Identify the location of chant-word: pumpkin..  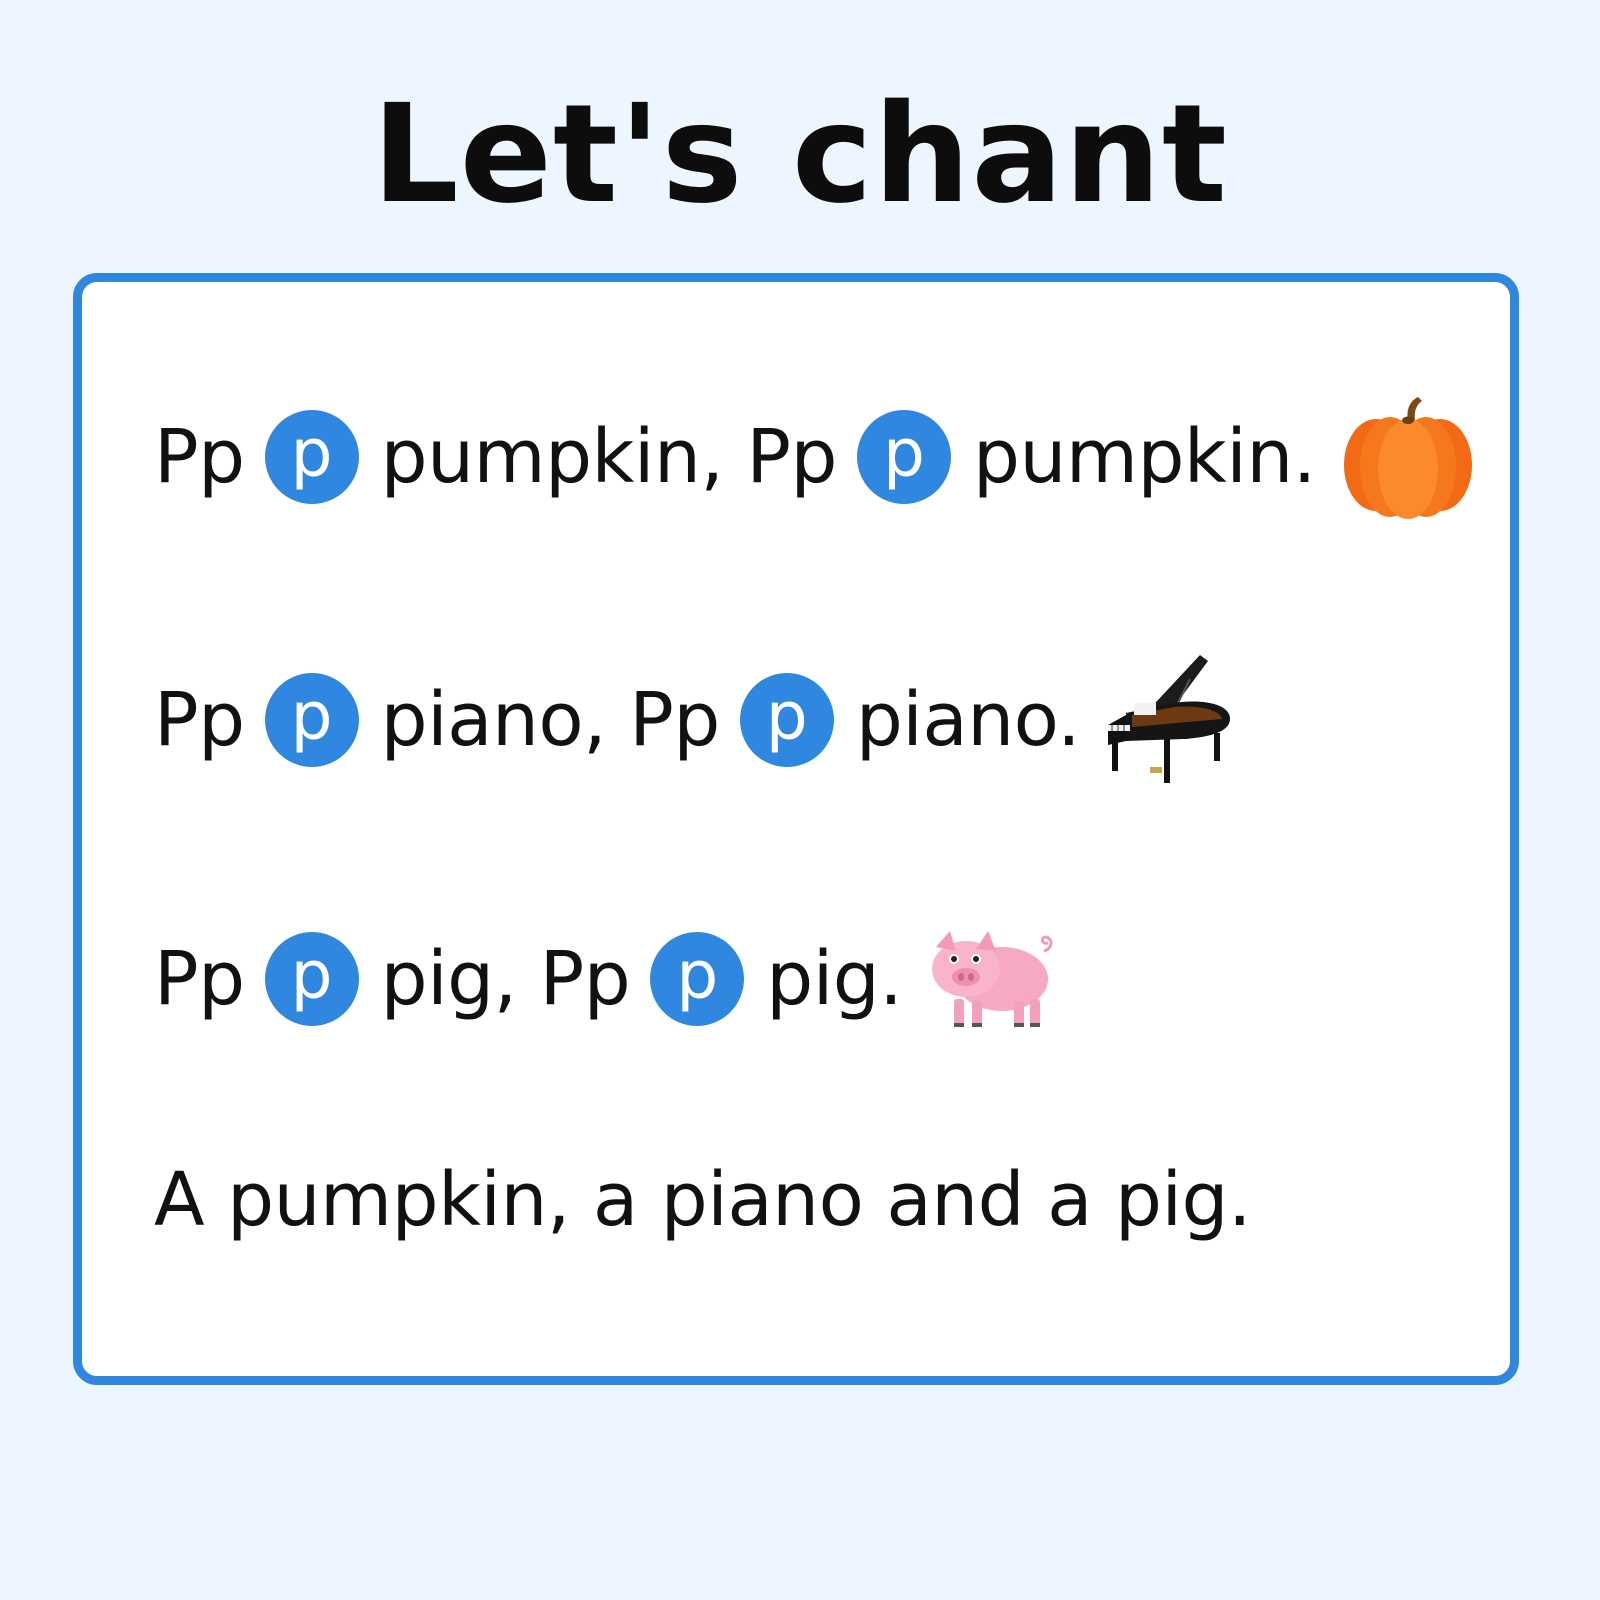
(1144, 457).